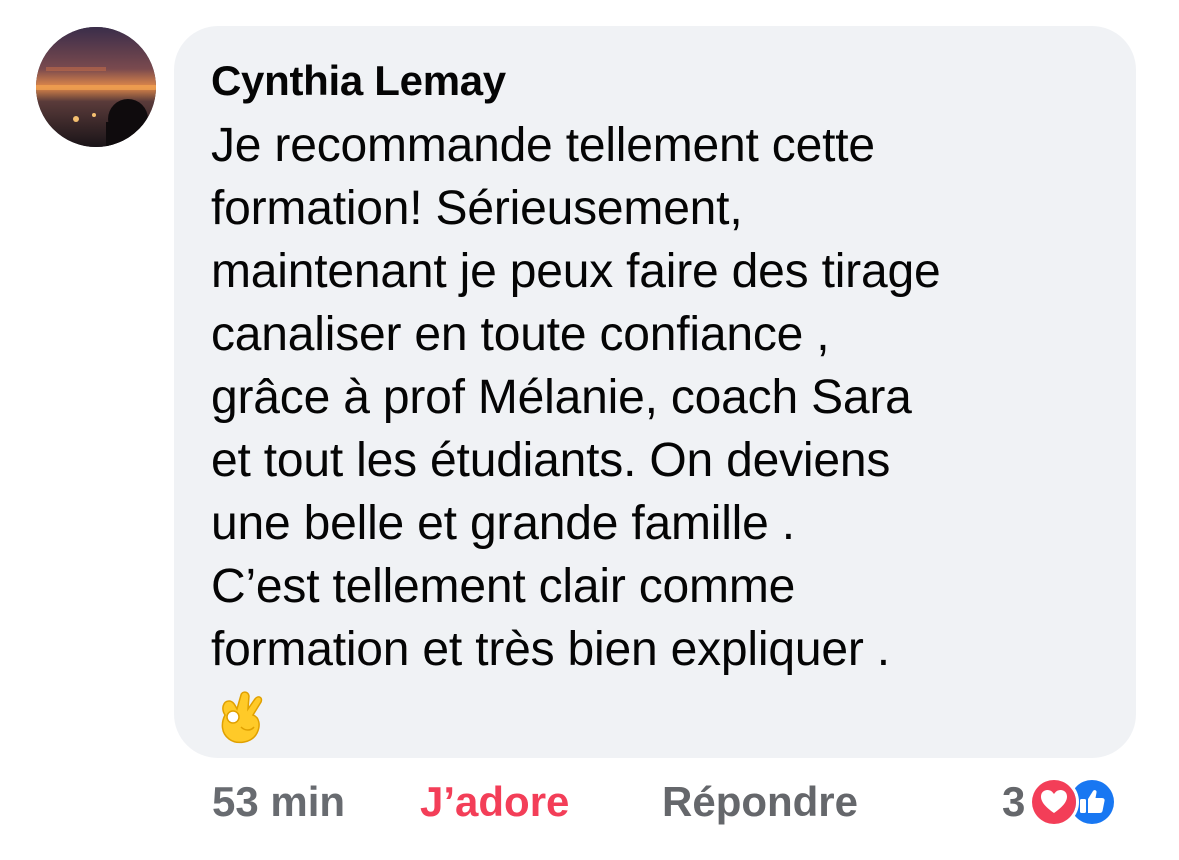 This screenshot has height=860, width=1179. Describe the element at coordinates (278, 802) in the screenshot. I see `comment-timestamp: 53 min` at that location.